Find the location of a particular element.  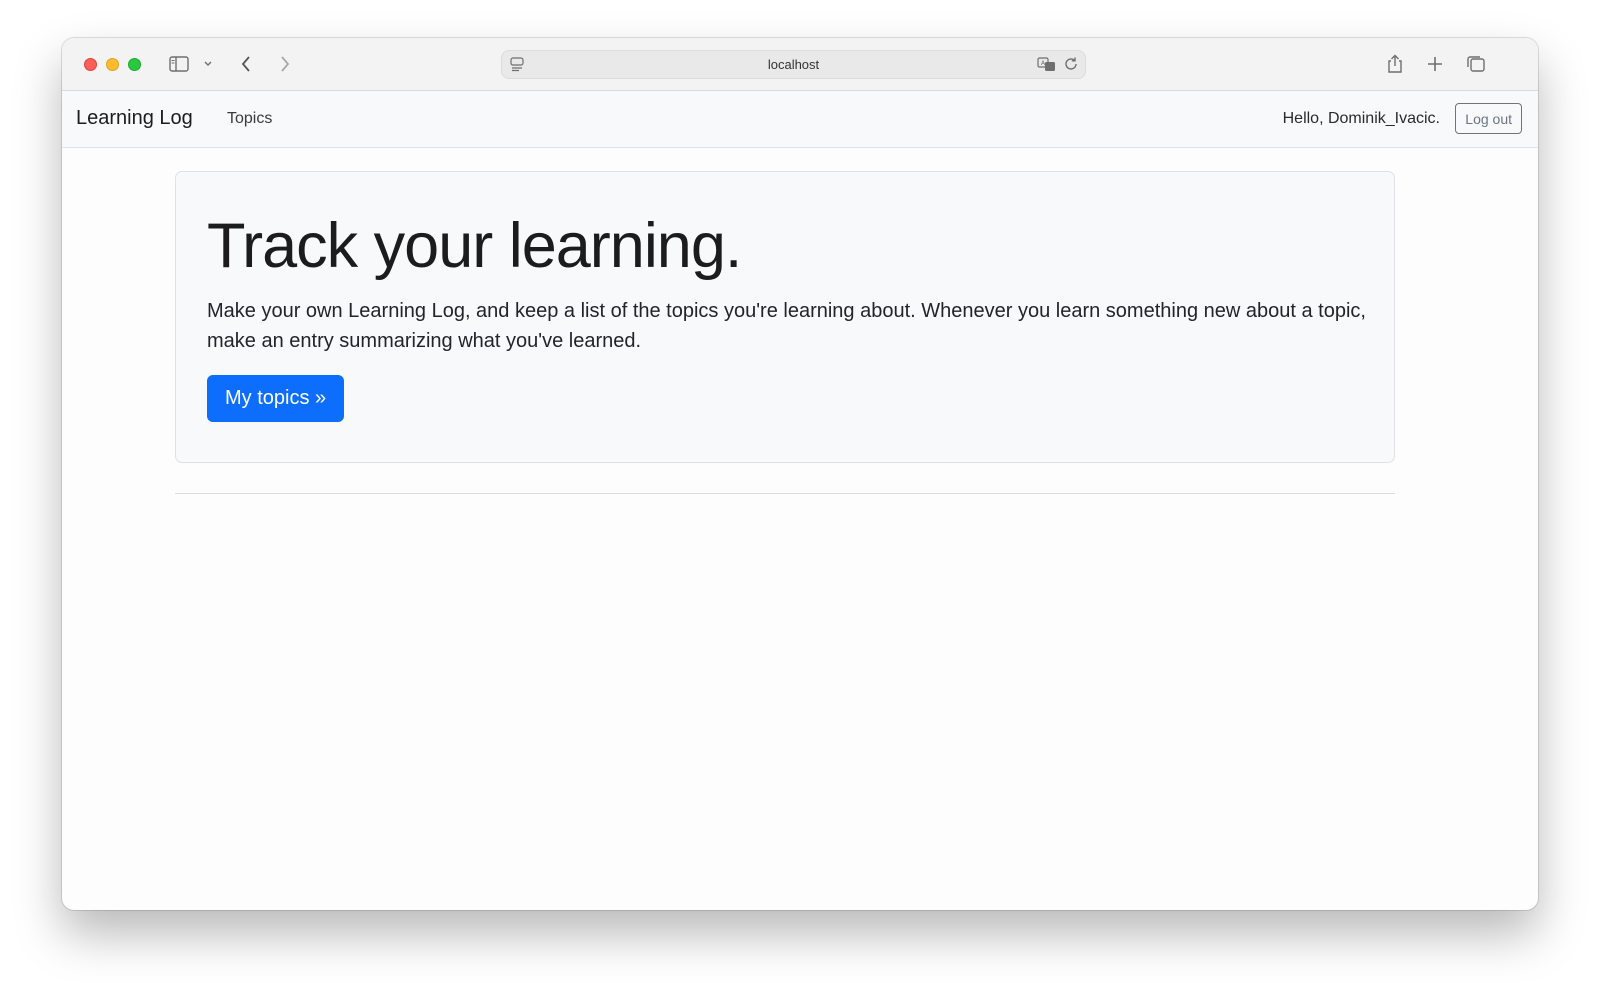

address-bar: localhost A is located at coordinates (793, 64).